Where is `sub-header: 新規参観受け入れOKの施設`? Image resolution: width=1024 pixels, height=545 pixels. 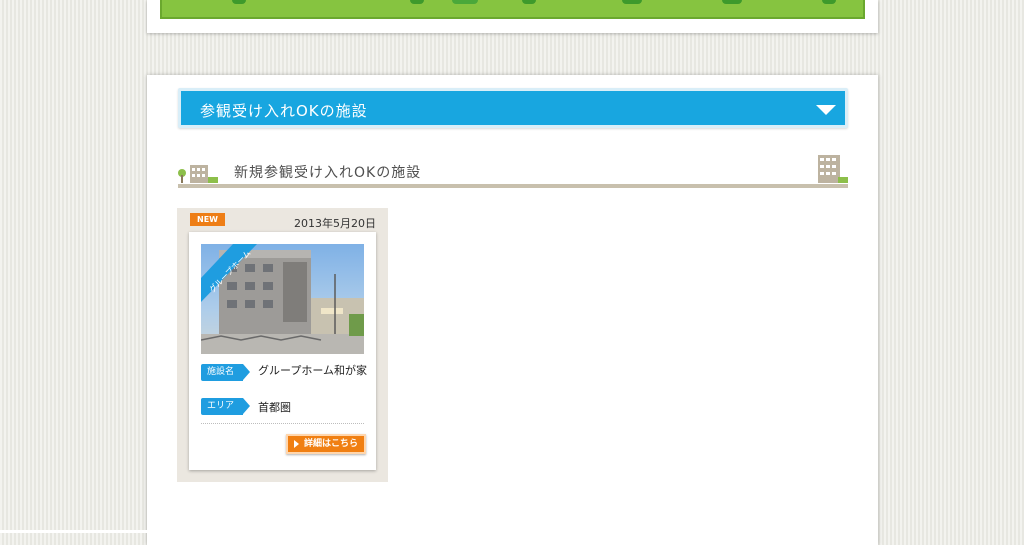 sub-header: 新規参観受け入れOKの施設 is located at coordinates (513, 171).